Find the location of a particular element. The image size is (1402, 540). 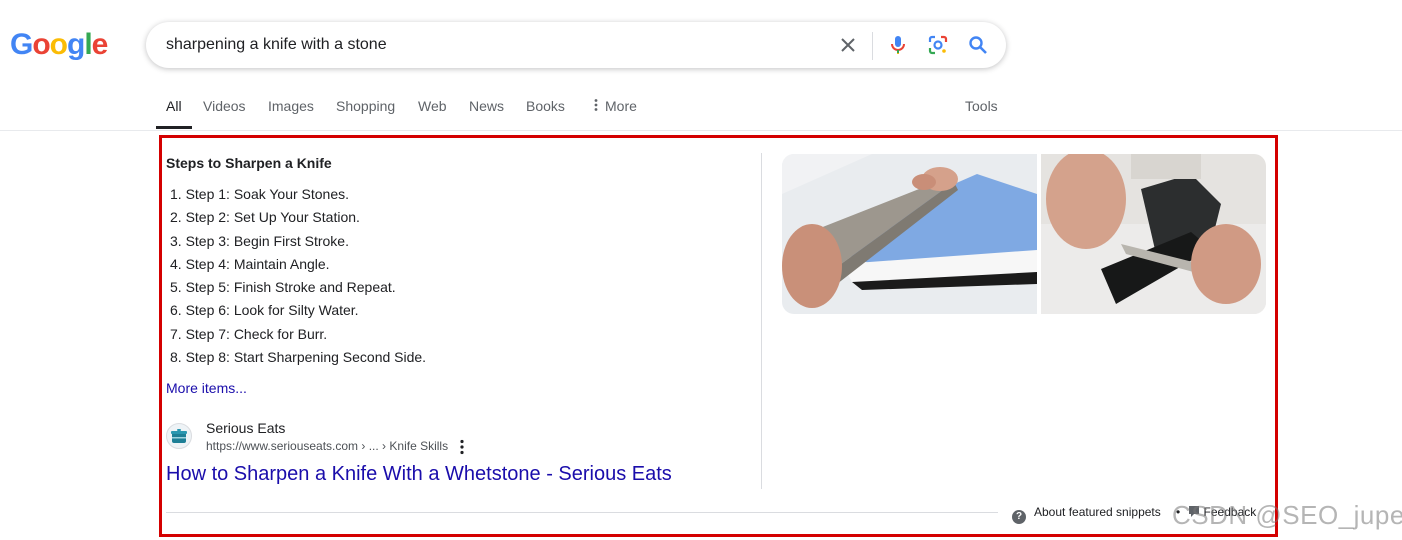

help-icon: ? is located at coordinates (1019, 517).